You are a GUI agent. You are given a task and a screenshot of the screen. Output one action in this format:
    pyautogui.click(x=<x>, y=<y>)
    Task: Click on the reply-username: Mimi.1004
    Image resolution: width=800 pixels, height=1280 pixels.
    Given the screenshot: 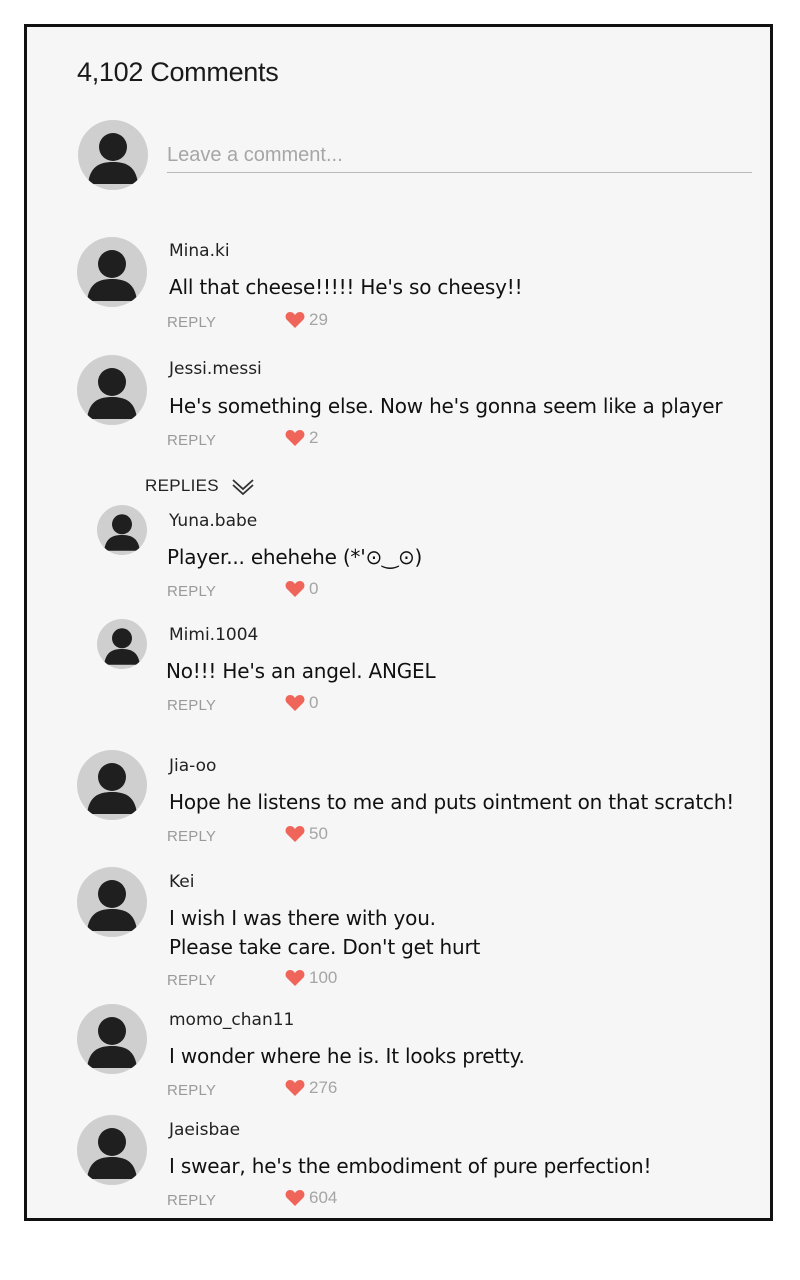 What is the action you would take?
    pyautogui.click(x=213, y=635)
    